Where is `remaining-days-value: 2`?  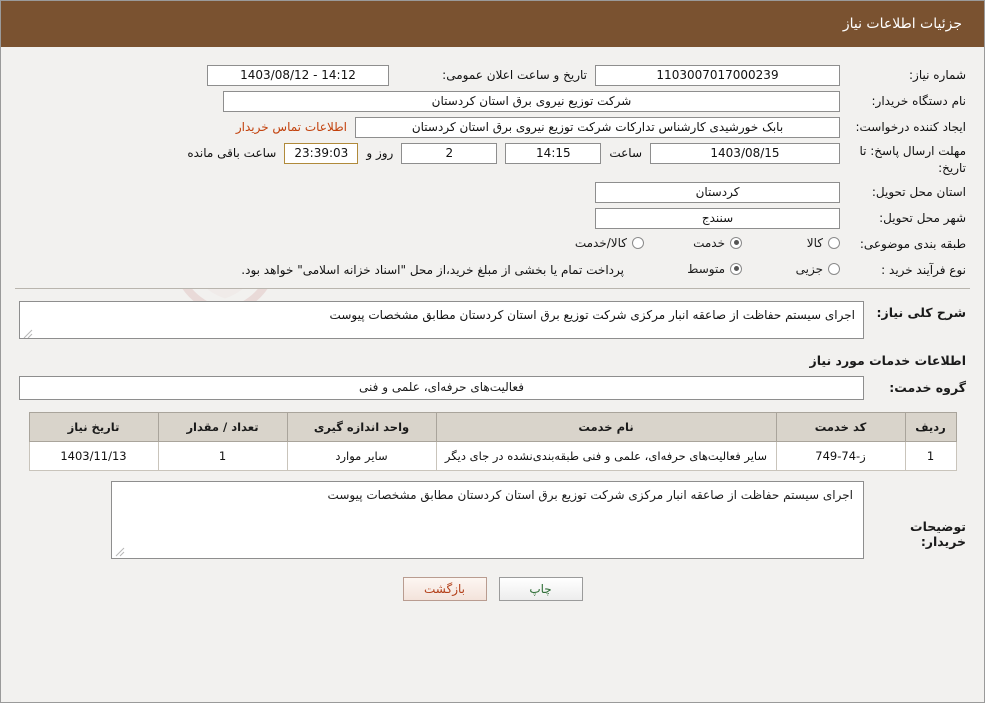 remaining-days-value: 2 is located at coordinates (449, 153).